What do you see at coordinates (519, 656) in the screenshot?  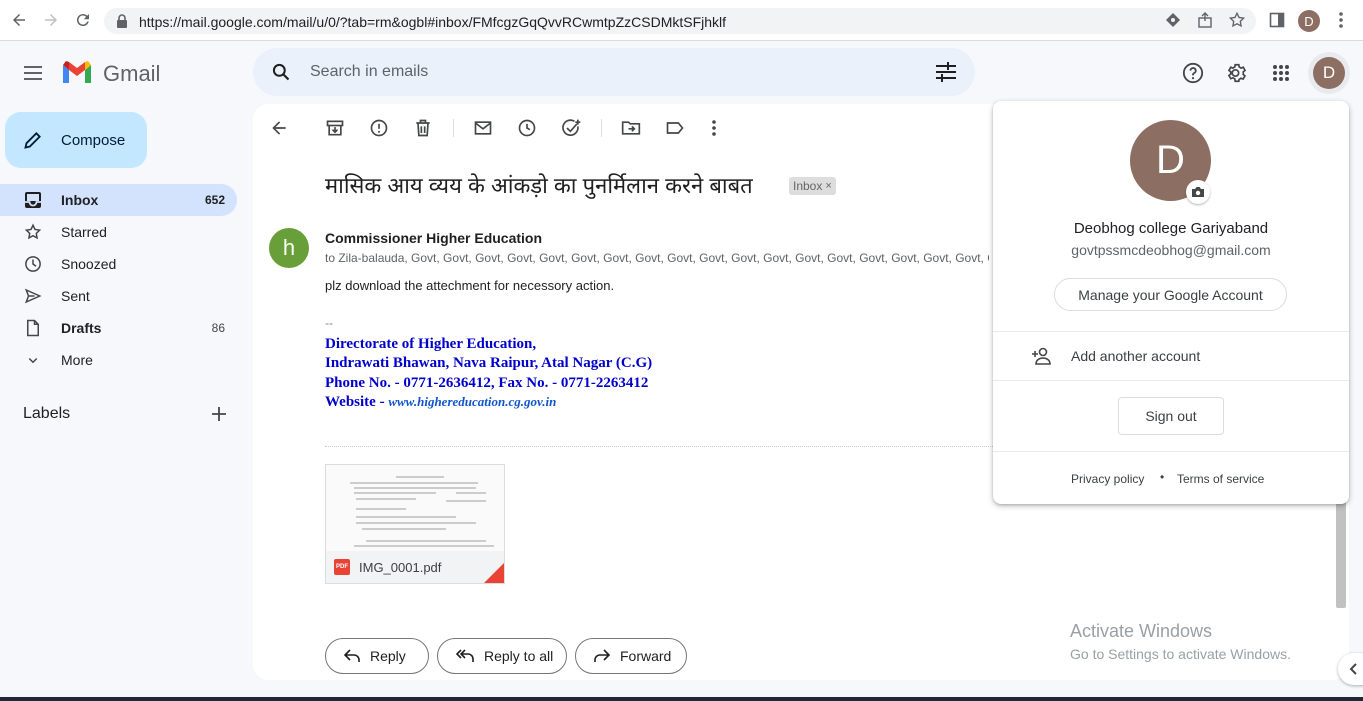 I see `reply-all-label: Reply to all` at bounding box center [519, 656].